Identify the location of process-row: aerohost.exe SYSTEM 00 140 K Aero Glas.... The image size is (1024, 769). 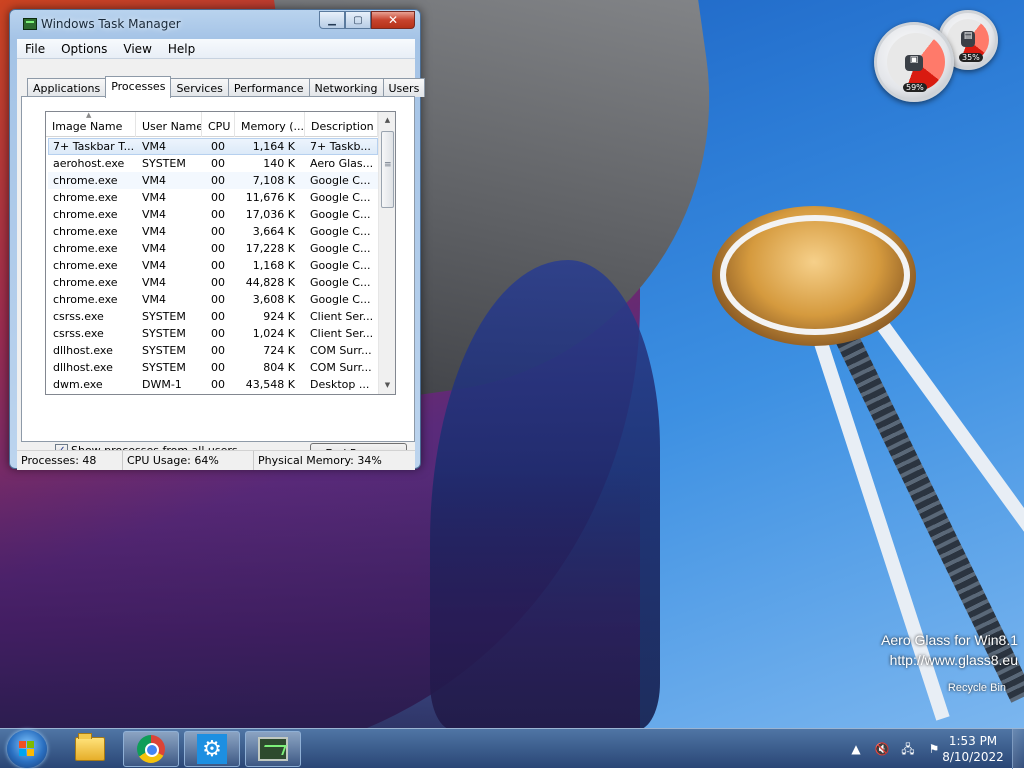
(213, 163).